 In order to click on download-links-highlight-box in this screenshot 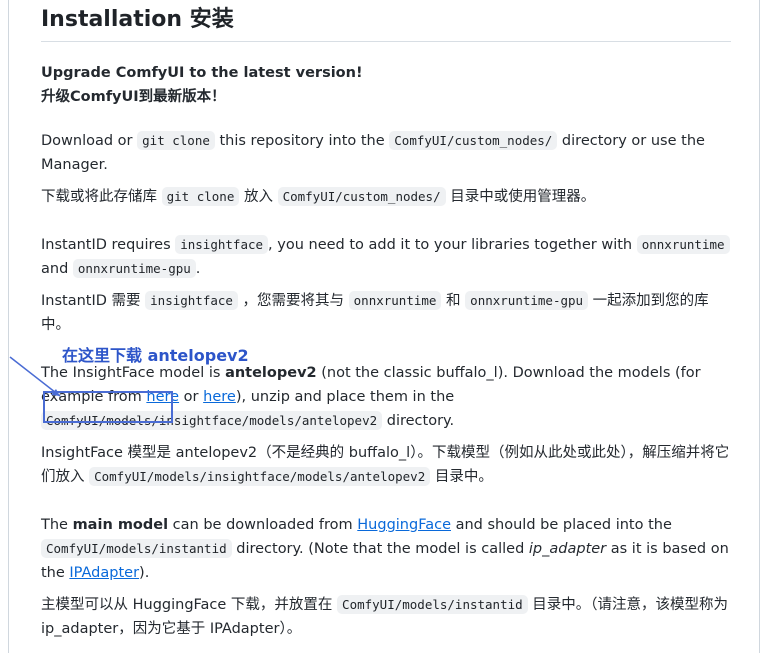, I will do `click(108, 407)`.